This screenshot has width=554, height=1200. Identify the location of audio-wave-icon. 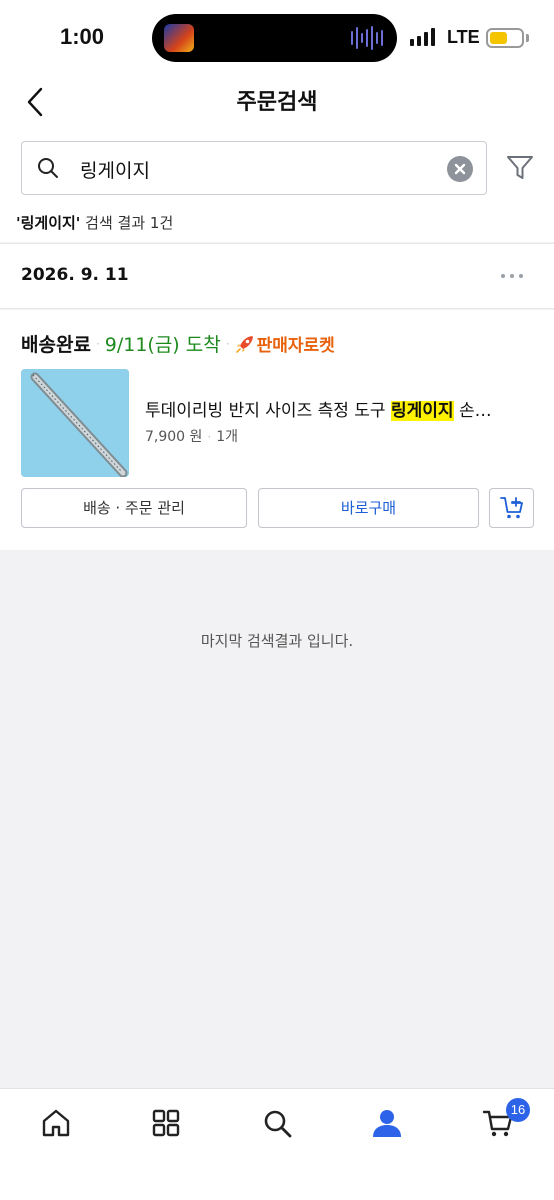
(367, 38).